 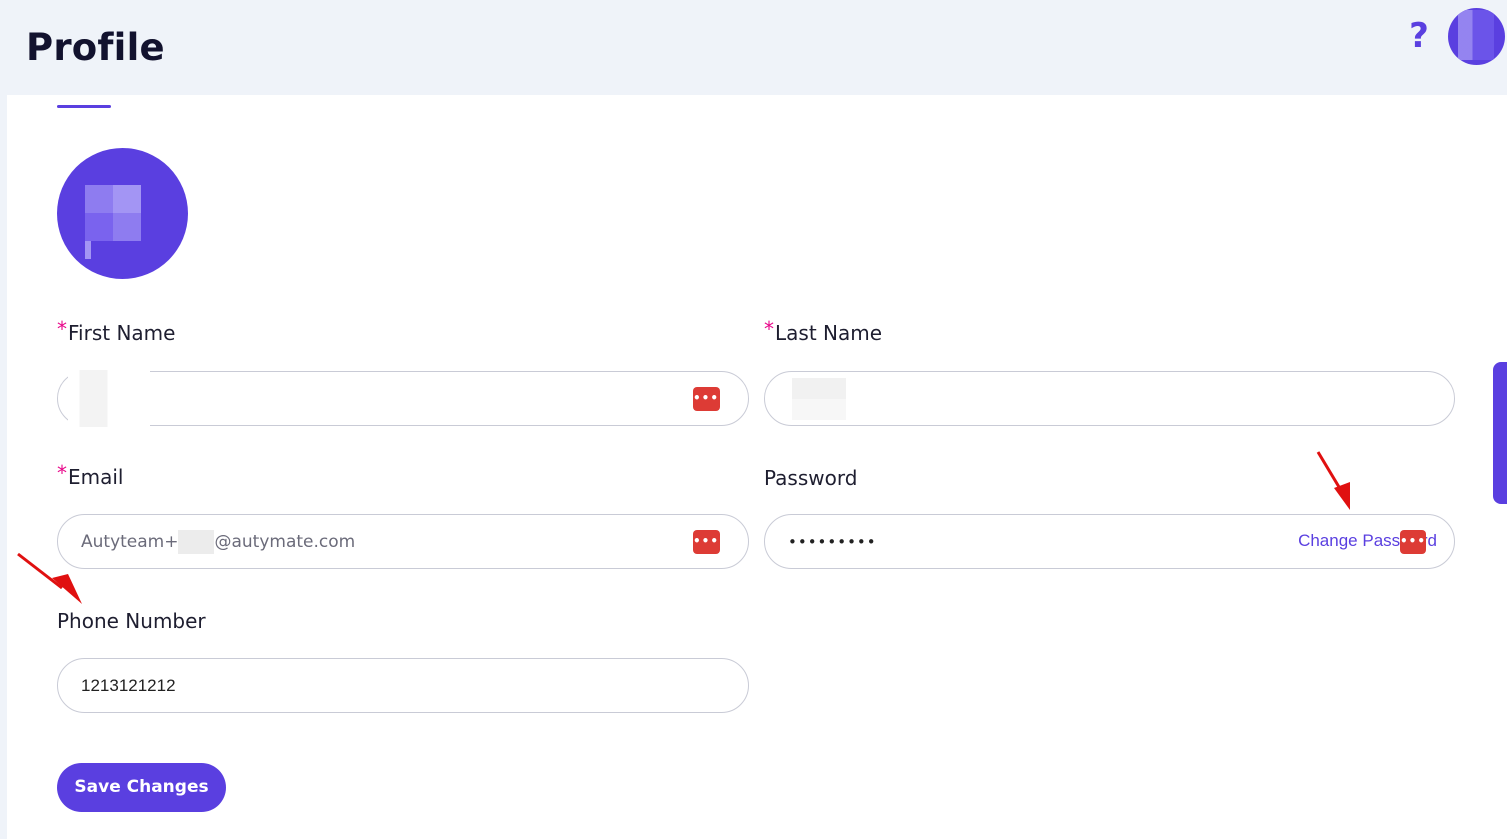 What do you see at coordinates (403, 685) in the screenshot?
I see `phone-number-input: 1213121212` at bounding box center [403, 685].